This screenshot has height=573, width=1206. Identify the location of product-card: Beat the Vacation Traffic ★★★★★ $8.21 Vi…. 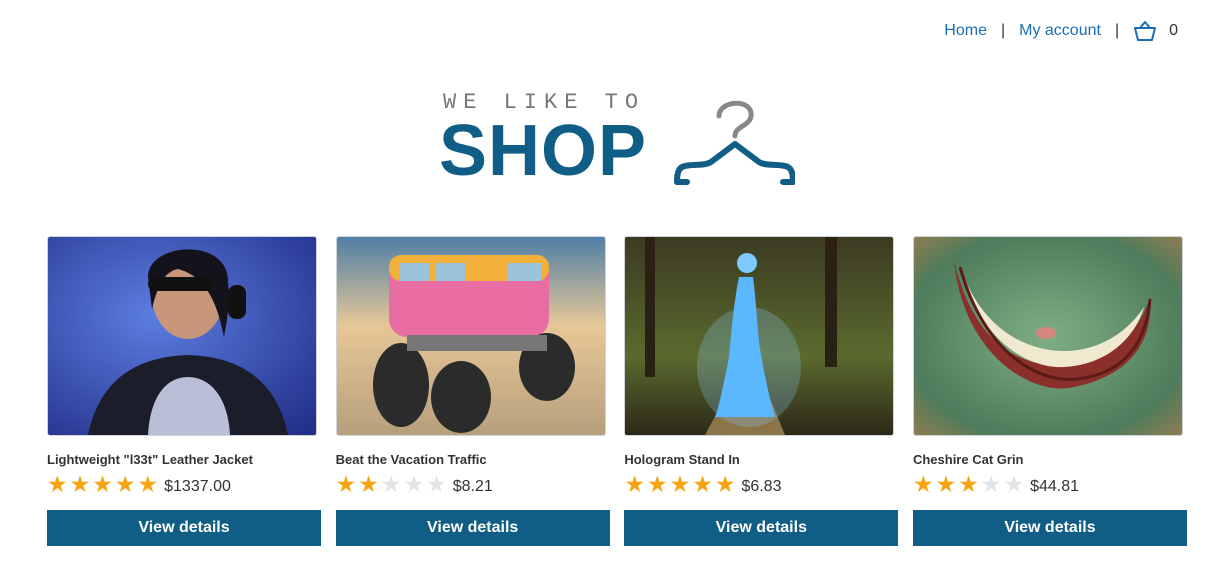
(472, 391).